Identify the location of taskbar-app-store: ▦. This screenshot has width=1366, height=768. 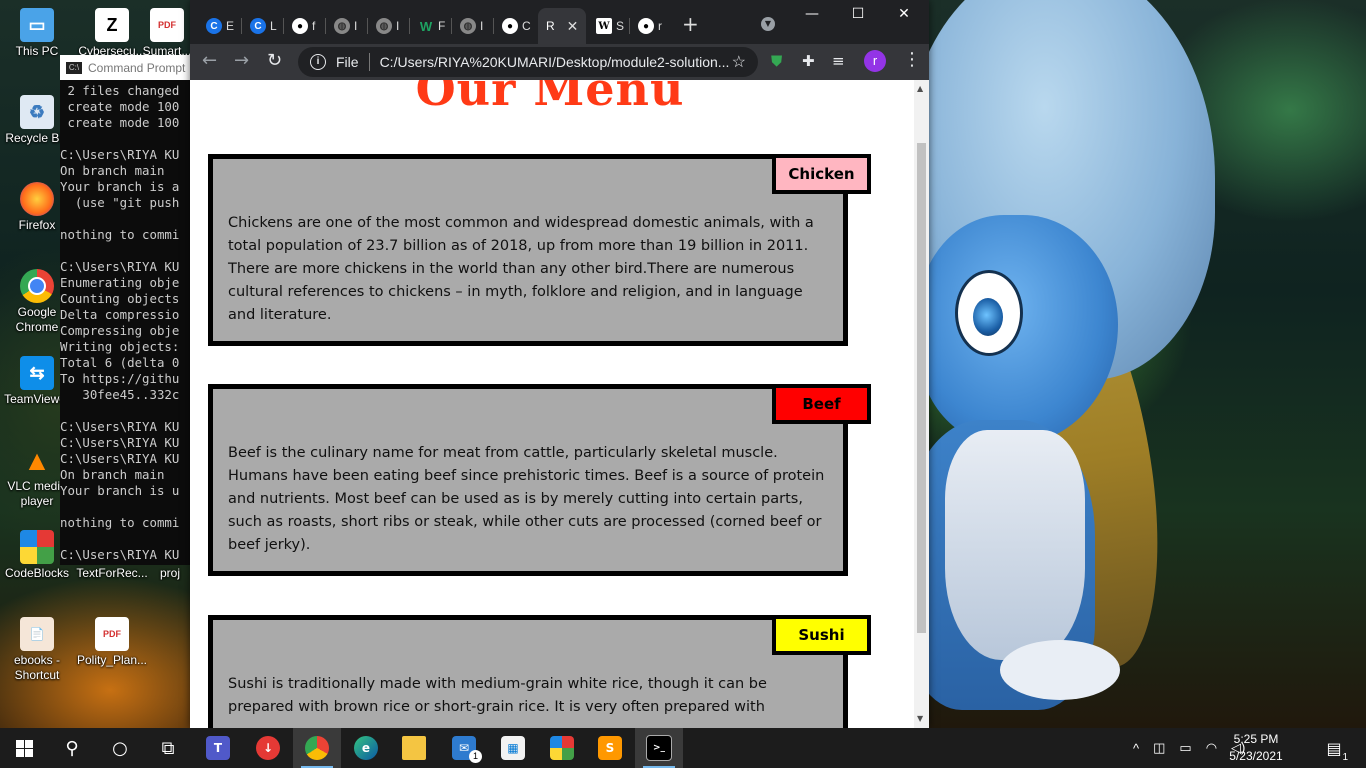
(513, 748).